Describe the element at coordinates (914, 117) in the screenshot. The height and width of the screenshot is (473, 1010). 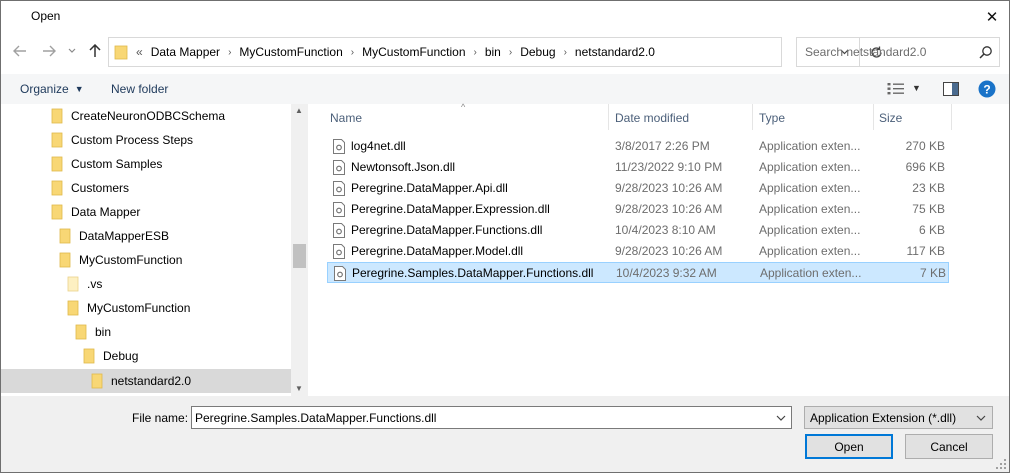
I see `column-header-size: Size` at that location.